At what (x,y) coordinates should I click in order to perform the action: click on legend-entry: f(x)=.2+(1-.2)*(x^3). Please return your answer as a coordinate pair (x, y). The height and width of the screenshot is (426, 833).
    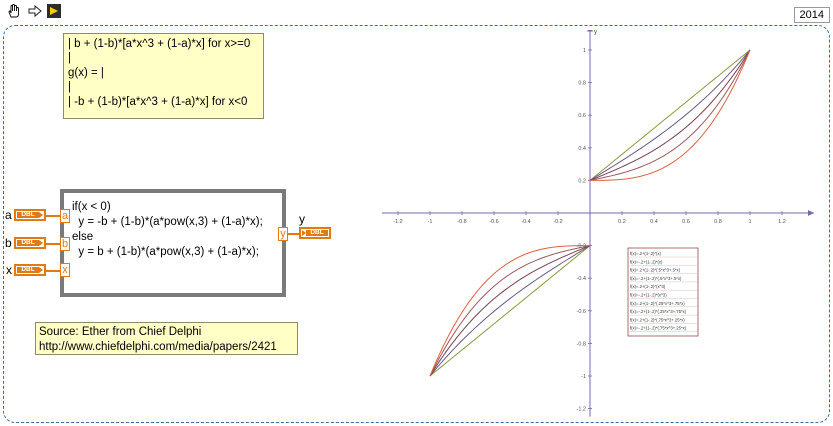
    Looking at the image, I should click on (648, 286).